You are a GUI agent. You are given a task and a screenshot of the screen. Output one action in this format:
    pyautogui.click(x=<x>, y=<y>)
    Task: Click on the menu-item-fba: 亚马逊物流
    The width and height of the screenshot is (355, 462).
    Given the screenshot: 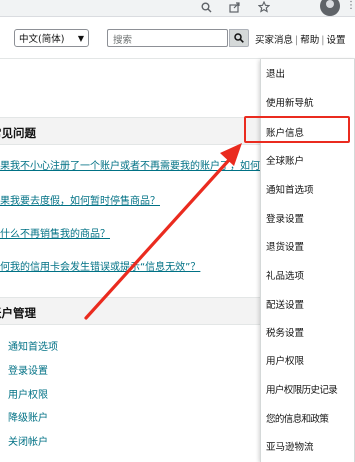 What is the action you would take?
    pyautogui.click(x=290, y=446)
    